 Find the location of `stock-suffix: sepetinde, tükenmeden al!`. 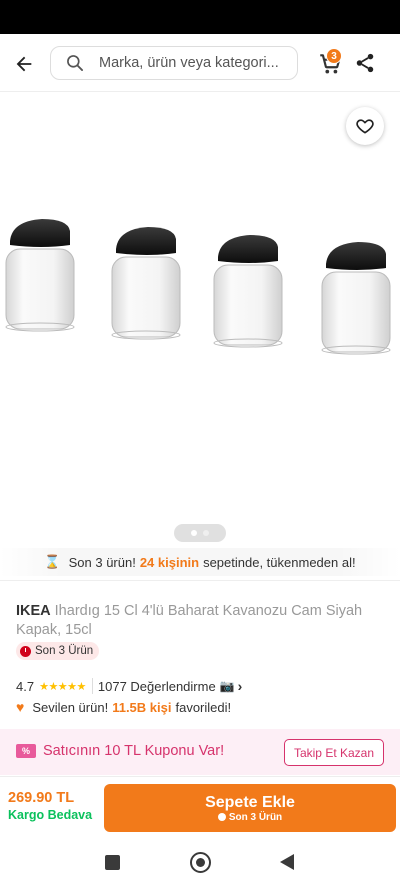

stock-suffix: sepetinde, tükenmeden al! is located at coordinates (279, 562).